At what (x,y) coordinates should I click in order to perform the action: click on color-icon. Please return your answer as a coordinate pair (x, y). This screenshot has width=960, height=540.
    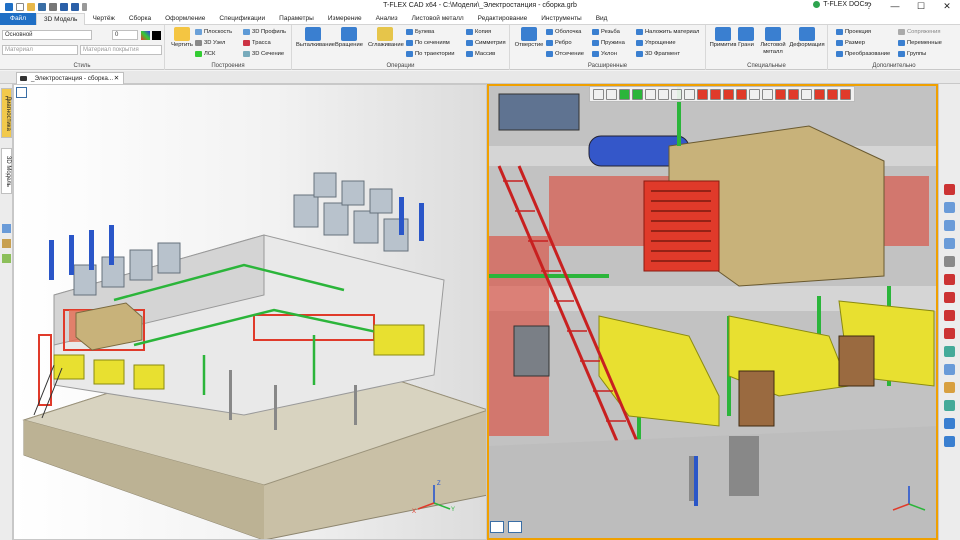
    Looking at the image, I should click on (949, 387).